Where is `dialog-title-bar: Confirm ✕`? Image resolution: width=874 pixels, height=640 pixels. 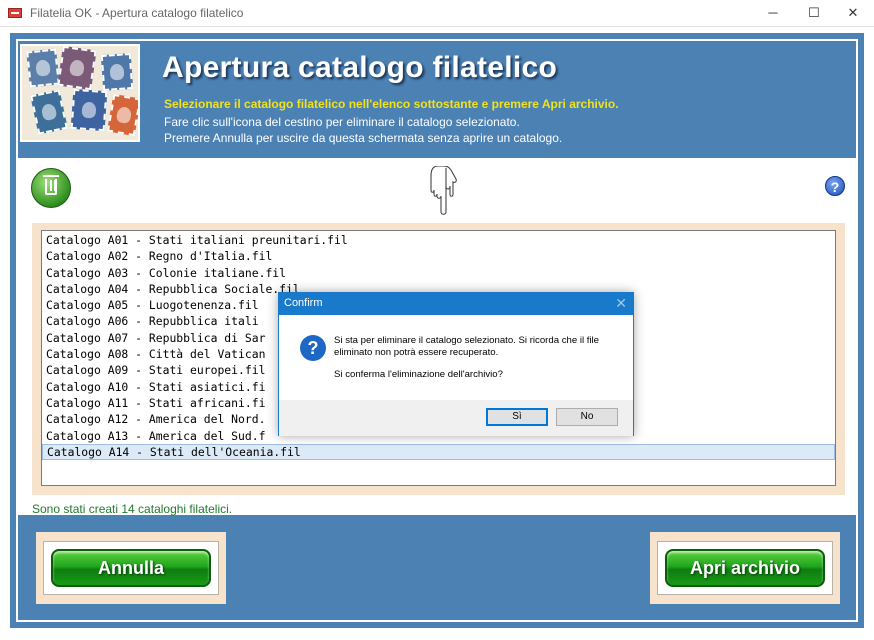 dialog-title-bar: Confirm ✕ is located at coordinates (456, 304).